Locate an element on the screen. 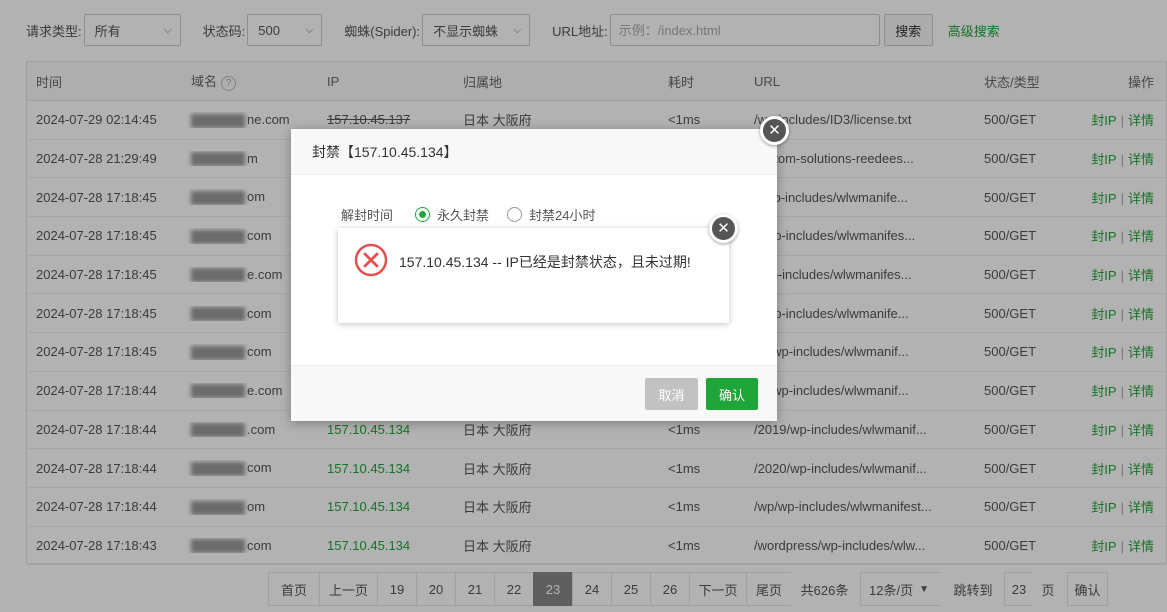 The width and height of the screenshot is (1167, 612). option-permanent: 永久封禁 is located at coordinates (463, 214).